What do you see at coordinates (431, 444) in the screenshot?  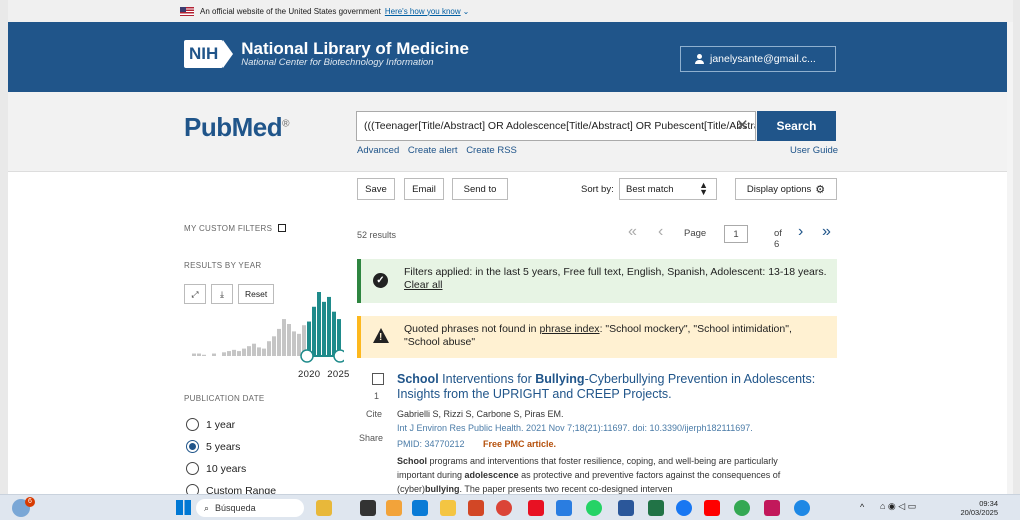 I see `result-pmid: PMID: 34770212` at bounding box center [431, 444].